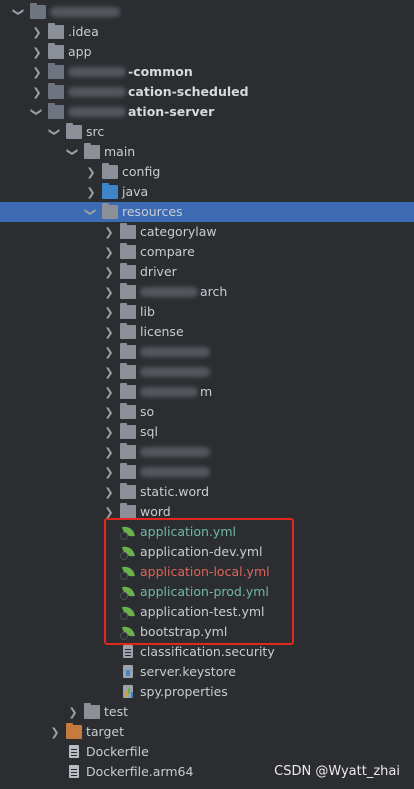 Image resolution: width=414 pixels, height=789 pixels. Describe the element at coordinates (207, 312) in the screenshot. I see `tree-row: ❯ lib` at that location.